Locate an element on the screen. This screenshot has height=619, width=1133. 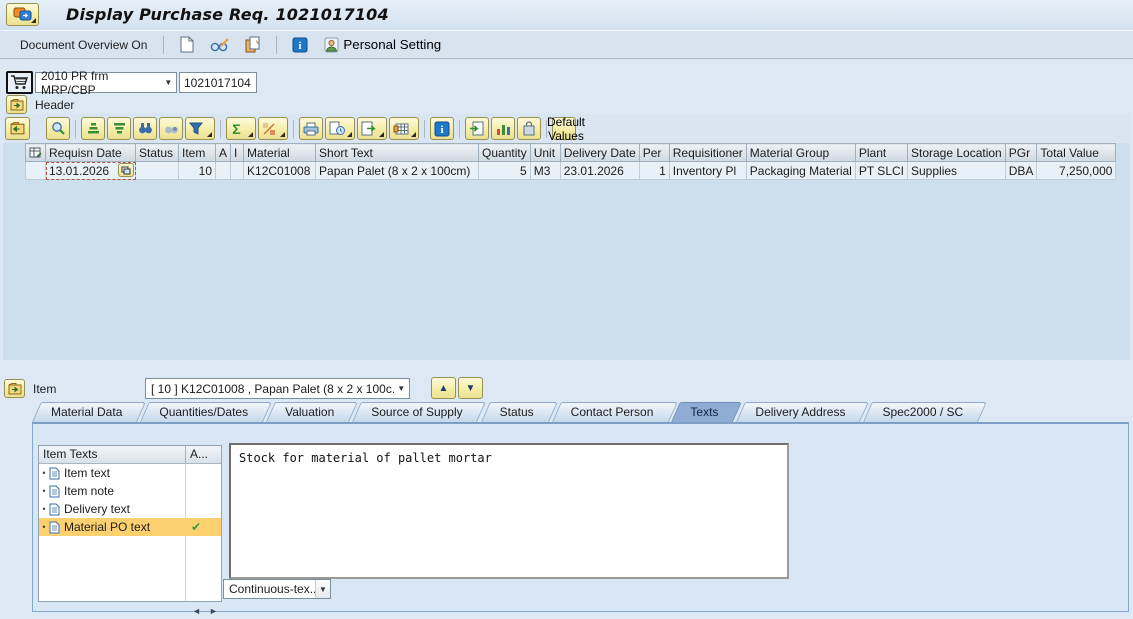
tab-texts: Texts is located at coordinates (702, 412).